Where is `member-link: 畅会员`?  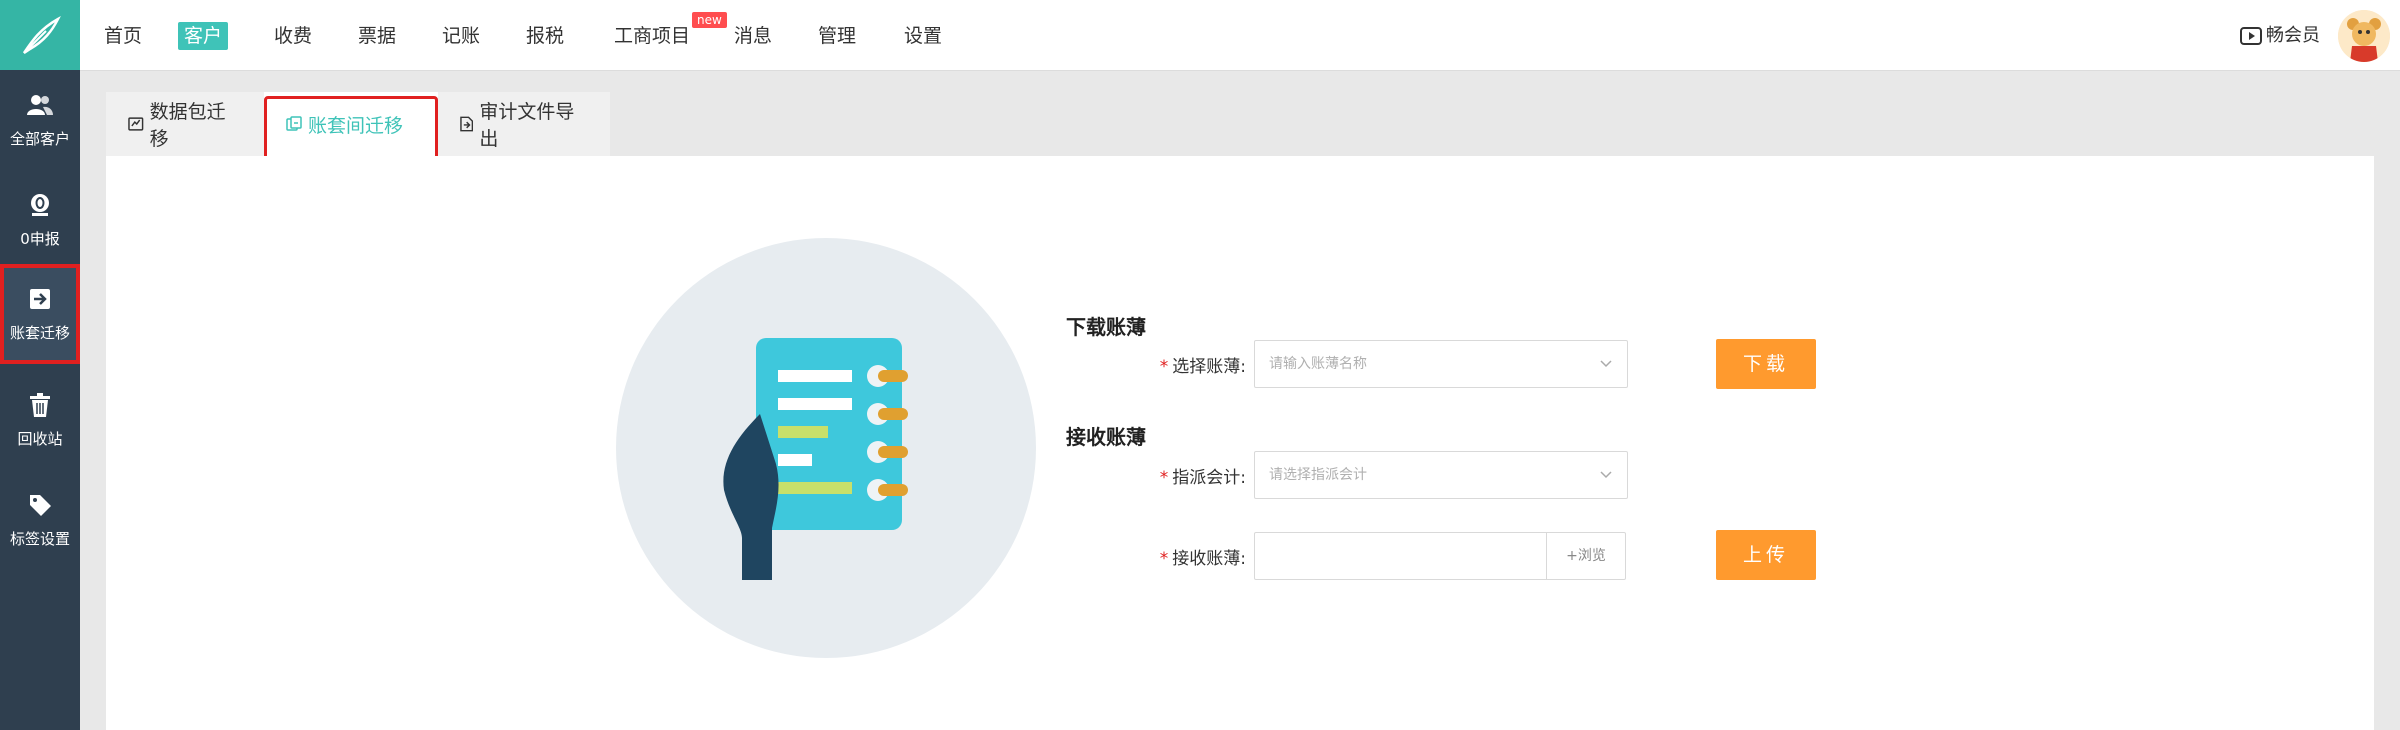
member-link: 畅会员 is located at coordinates (2280, 36).